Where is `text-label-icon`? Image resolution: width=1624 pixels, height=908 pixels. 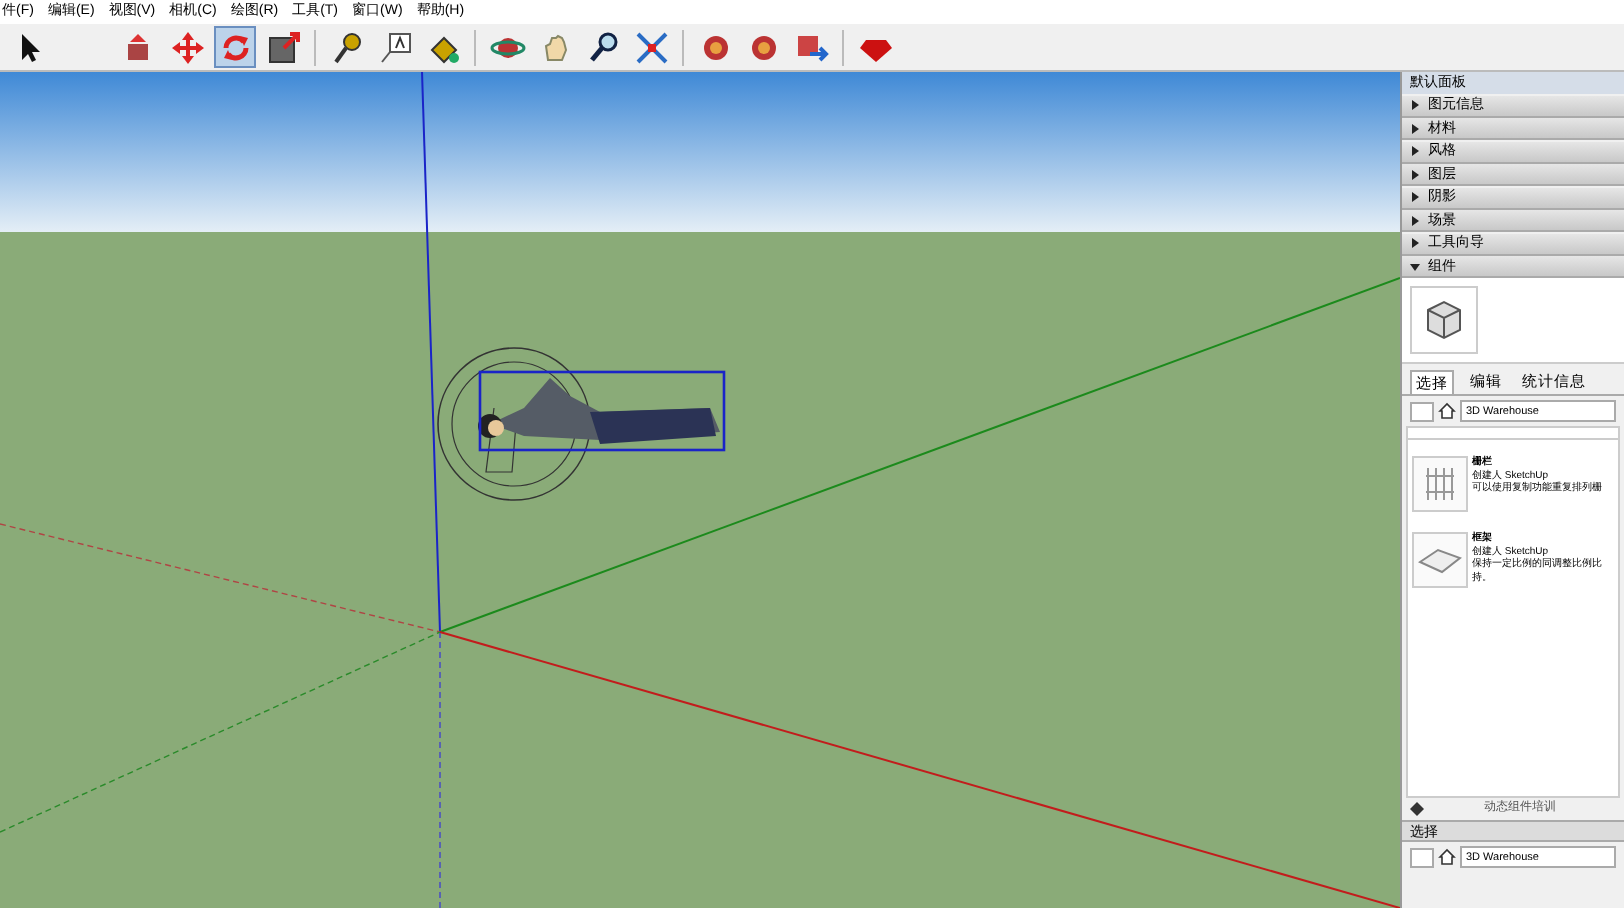
text-label-icon is located at coordinates (395, 47).